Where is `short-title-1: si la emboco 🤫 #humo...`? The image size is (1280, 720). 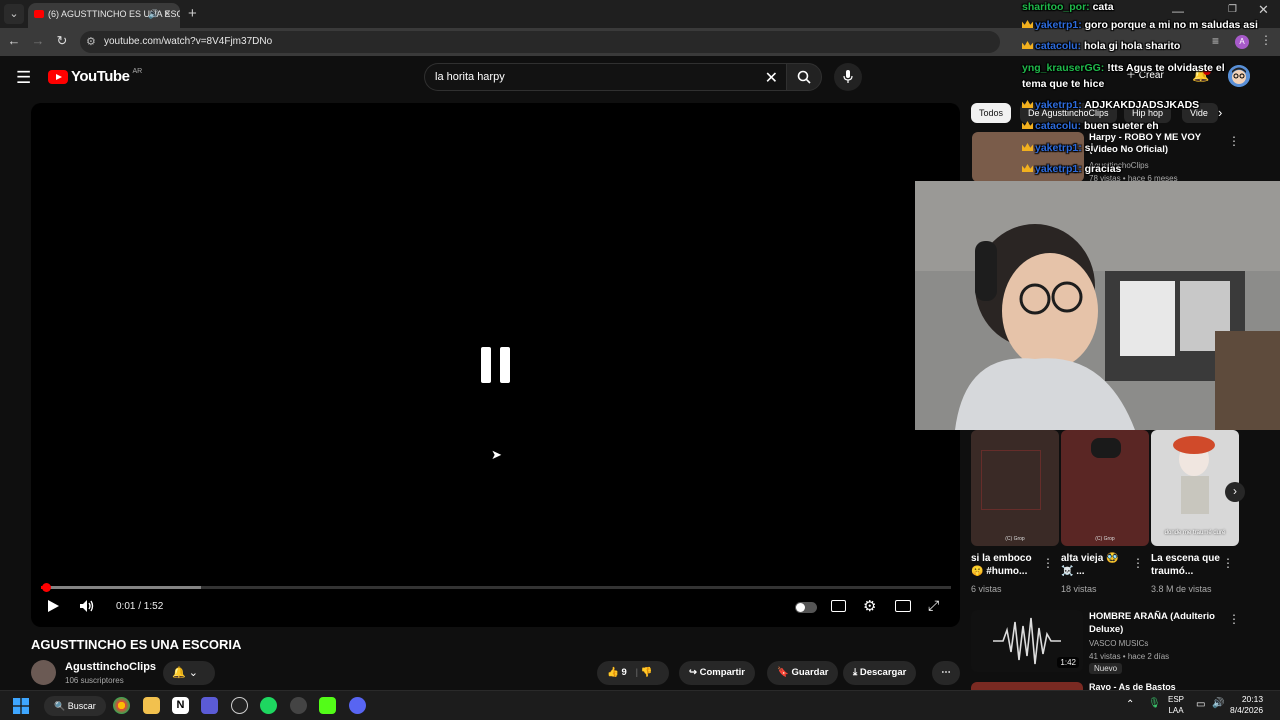
short-title-1: si la emboco 🤫 #humo... is located at coordinates (1007, 565).